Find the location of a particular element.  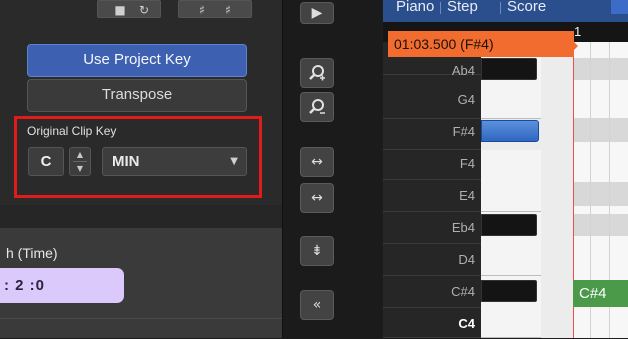

zoom-out-icon is located at coordinates (317, 107).